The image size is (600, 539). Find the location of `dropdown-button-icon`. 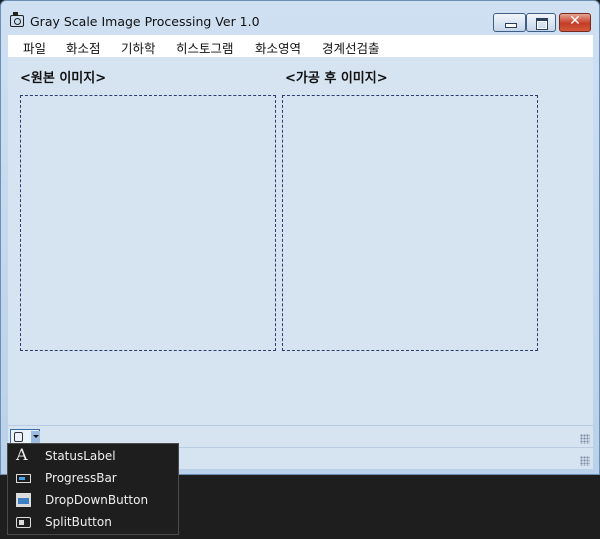

dropdown-button-icon is located at coordinates (23, 500).